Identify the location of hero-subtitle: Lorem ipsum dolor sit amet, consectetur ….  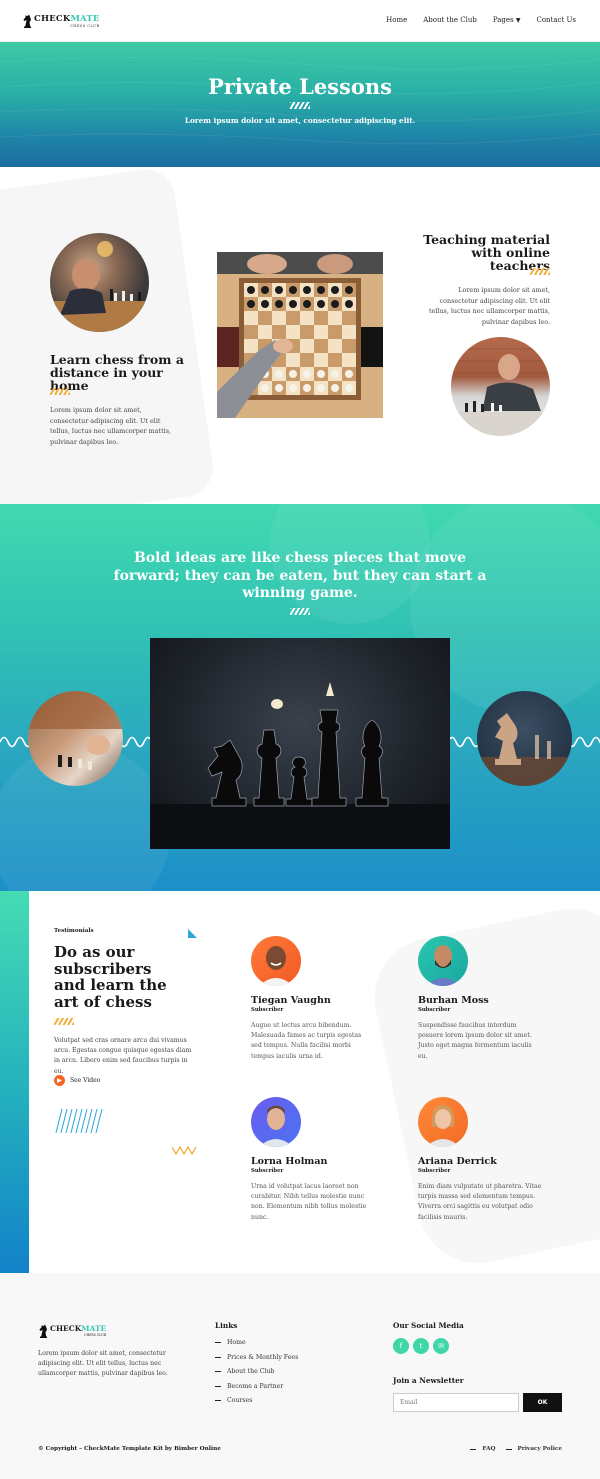
(300, 120).